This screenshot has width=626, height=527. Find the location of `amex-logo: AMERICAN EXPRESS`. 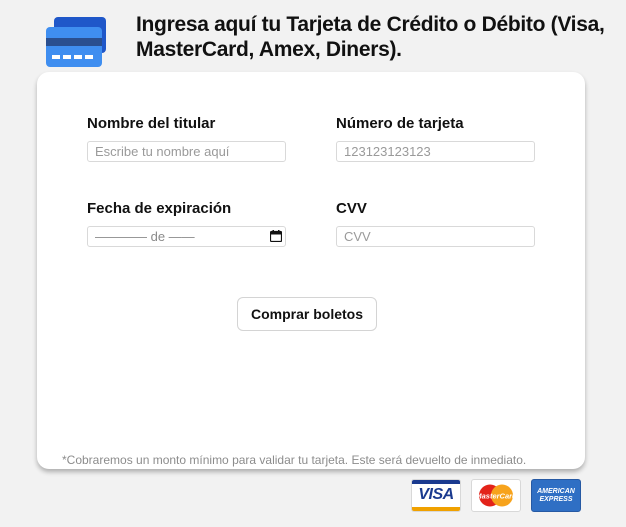

amex-logo: AMERICAN EXPRESS is located at coordinates (556, 495).